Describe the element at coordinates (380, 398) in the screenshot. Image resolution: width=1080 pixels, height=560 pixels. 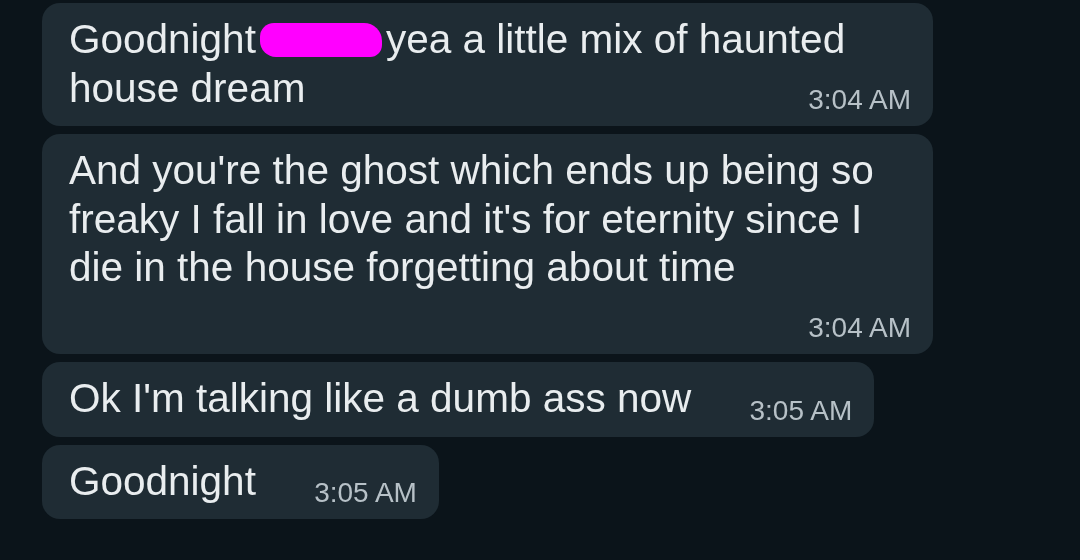
I see `message-text: Ok I'm talking like a dumb ass now` at that location.